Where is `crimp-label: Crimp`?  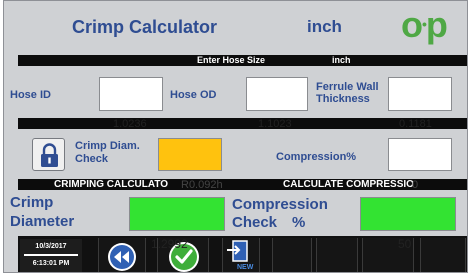
crimp-label: Crimp is located at coordinates (32, 202).